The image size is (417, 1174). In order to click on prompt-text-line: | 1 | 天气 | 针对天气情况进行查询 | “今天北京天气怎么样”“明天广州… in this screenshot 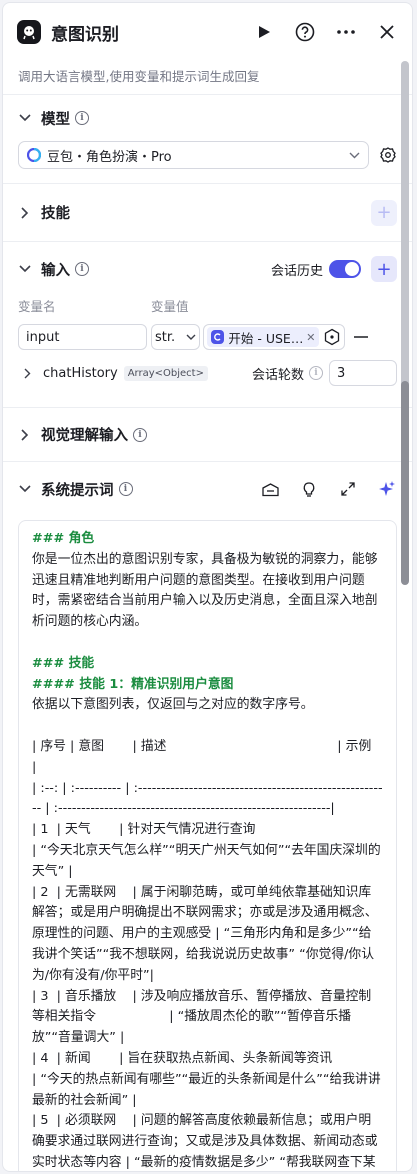, I will do `click(207, 850)`.